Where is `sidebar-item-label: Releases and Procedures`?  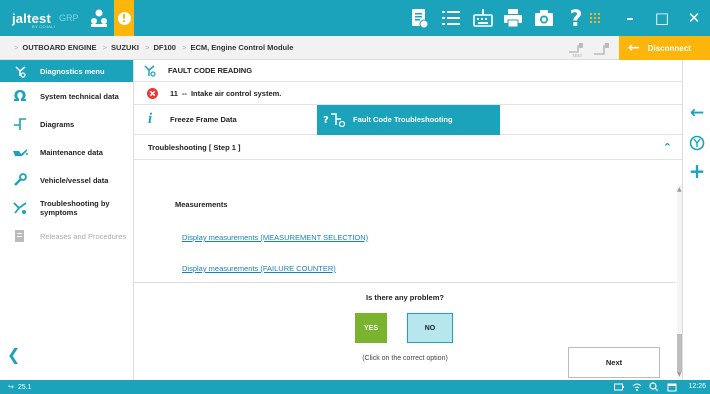
sidebar-item-label: Releases and Procedures is located at coordinates (83, 236).